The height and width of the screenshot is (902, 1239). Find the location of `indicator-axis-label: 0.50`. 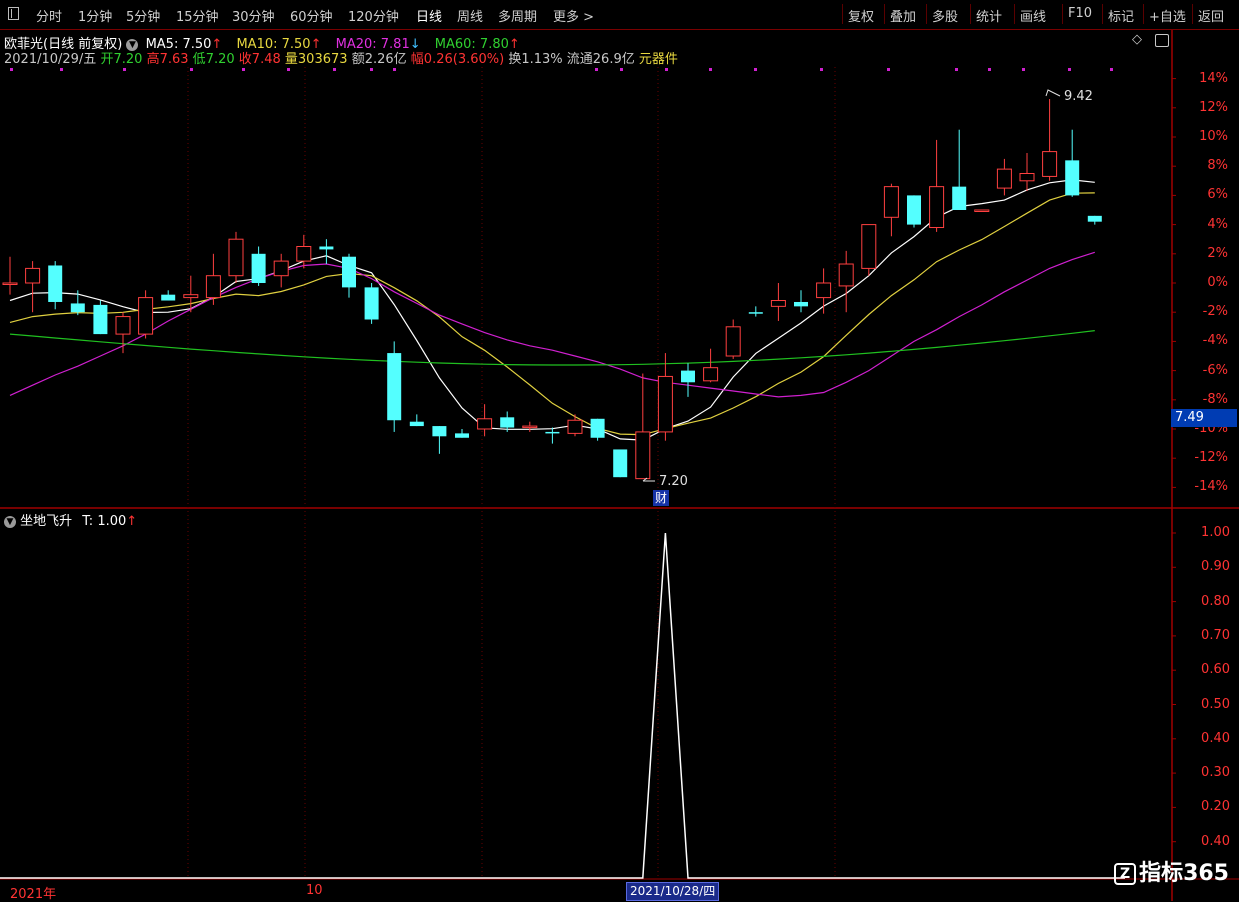

indicator-axis-label: 0.50 is located at coordinates (1215, 704).